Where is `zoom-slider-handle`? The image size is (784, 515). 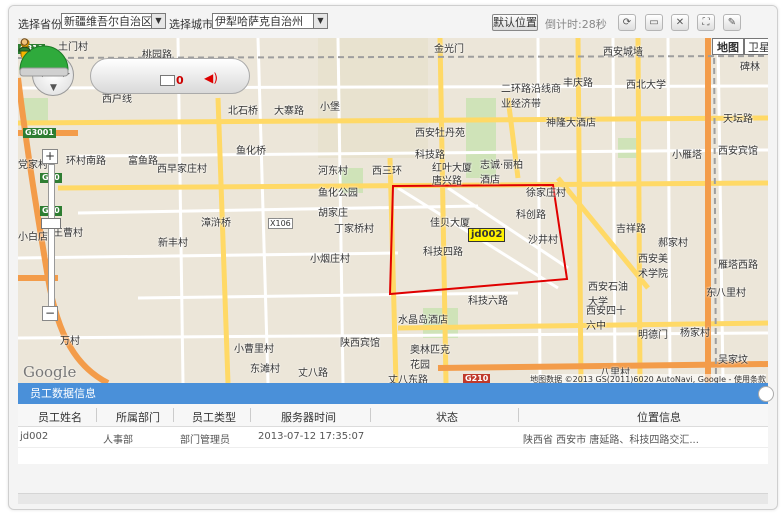 zoom-slider-handle is located at coordinates (51, 223).